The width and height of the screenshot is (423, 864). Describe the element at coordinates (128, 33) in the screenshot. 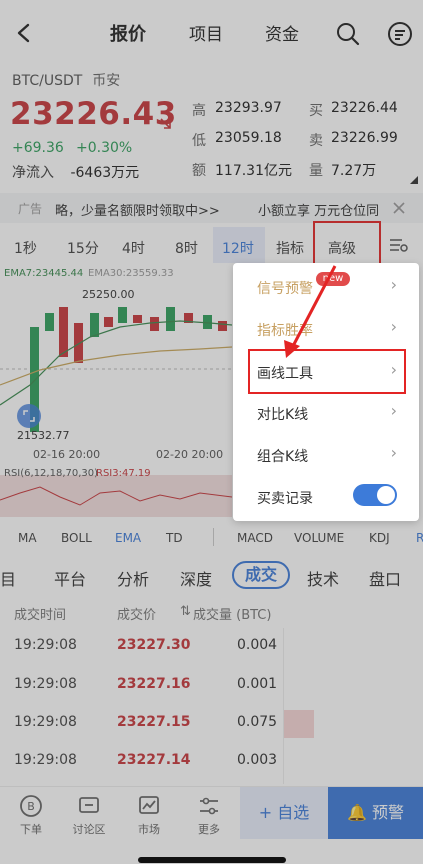

I see `tab-quote: 报价` at that location.